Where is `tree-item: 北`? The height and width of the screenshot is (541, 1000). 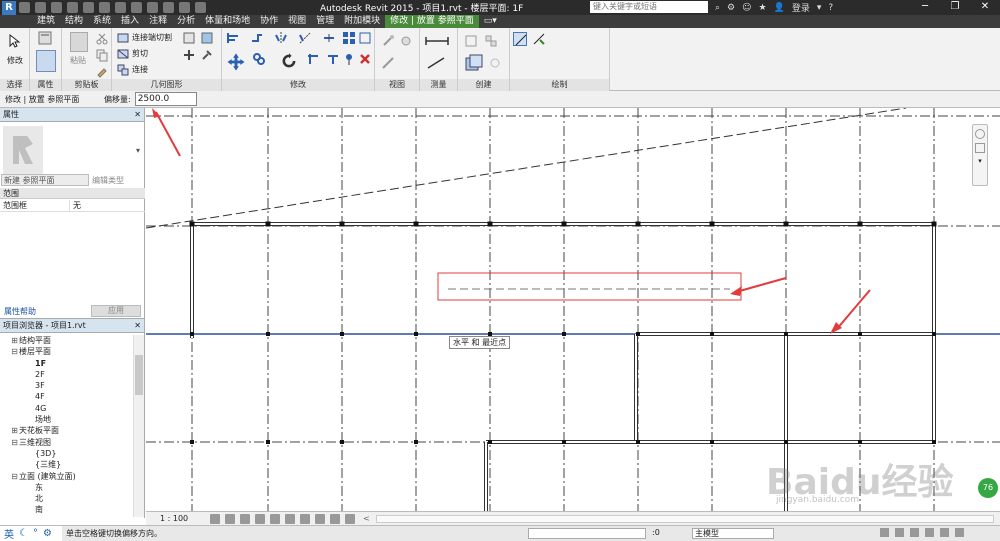
tree-item: 北 is located at coordinates (66, 498).